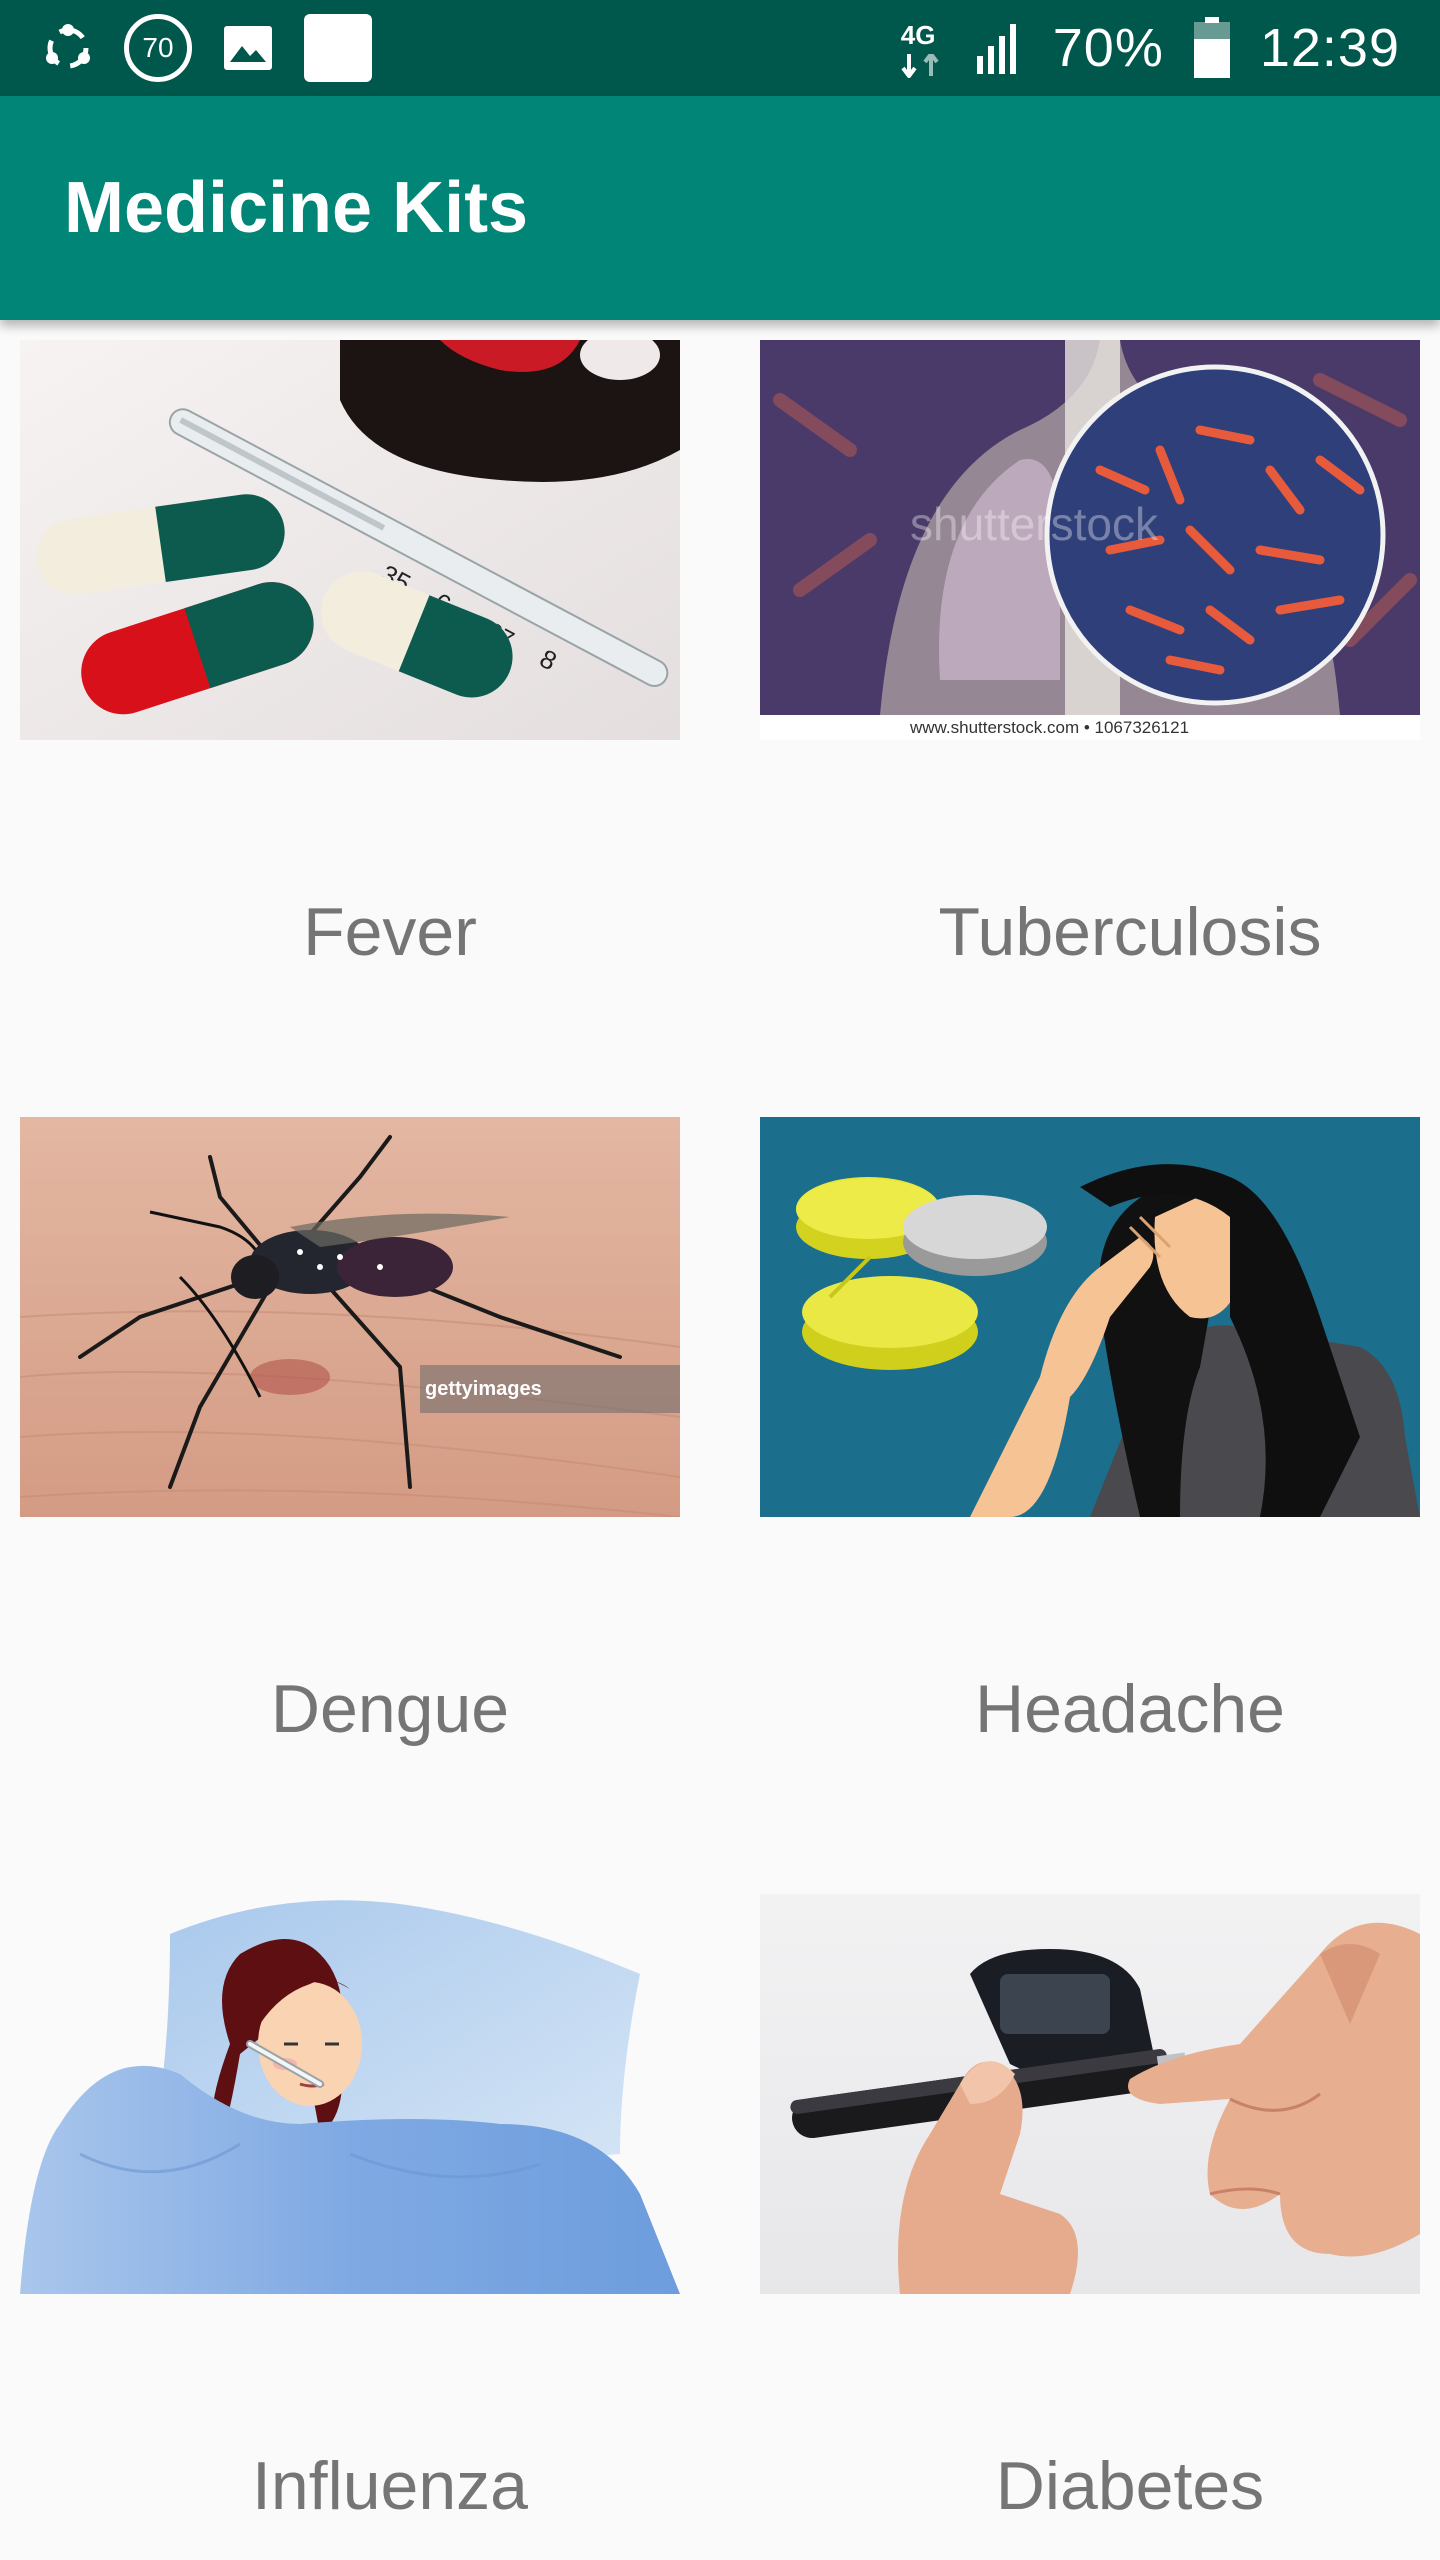 The width and height of the screenshot is (1440, 2560). I want to click on signal-icon, so click(996, 49).